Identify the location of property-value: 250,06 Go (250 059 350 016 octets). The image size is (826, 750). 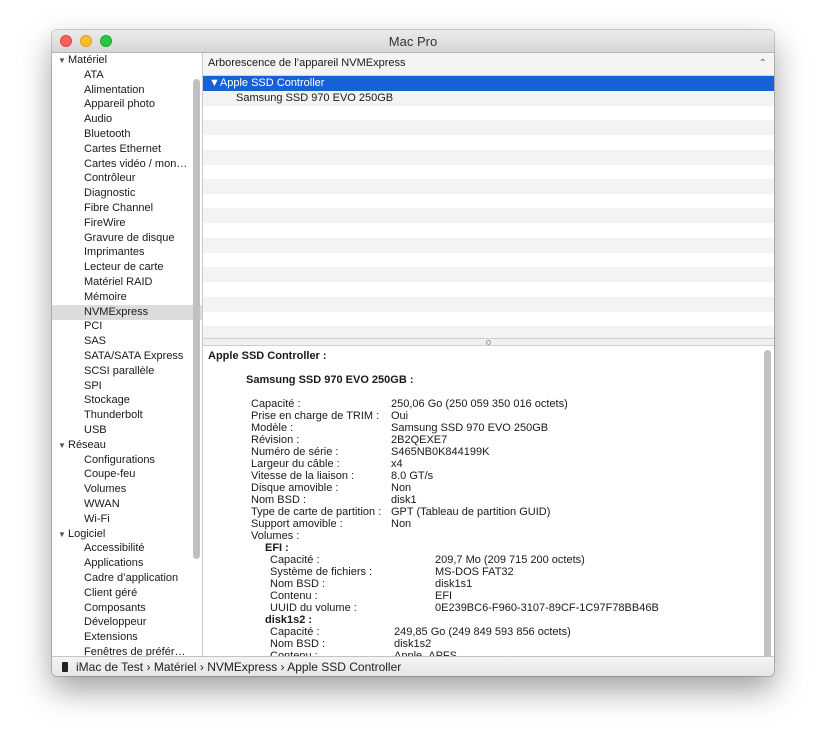
(479, 404).